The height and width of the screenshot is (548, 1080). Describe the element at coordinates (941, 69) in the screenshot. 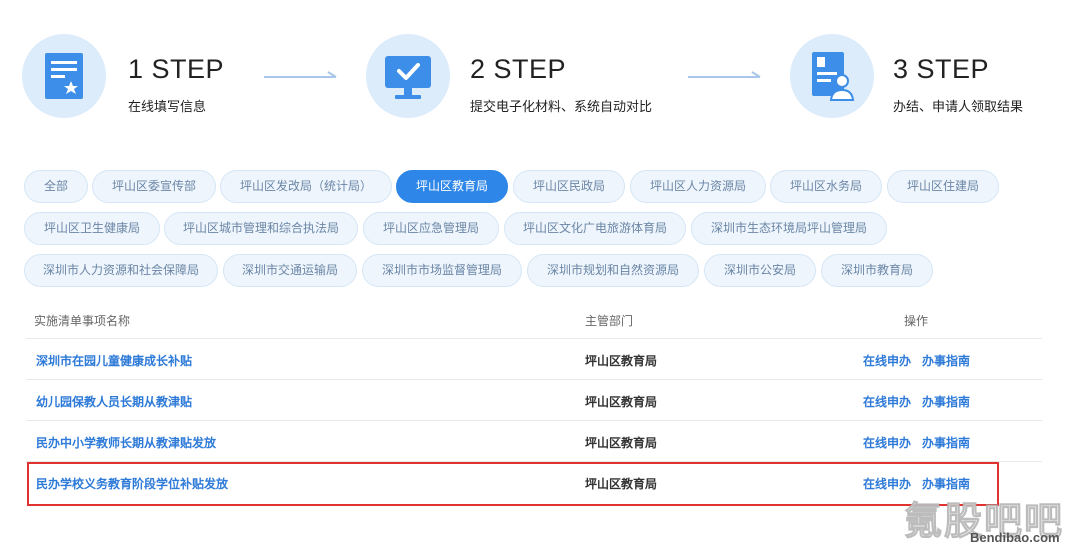

I see `step-3-number: 3 STEP` at that location.